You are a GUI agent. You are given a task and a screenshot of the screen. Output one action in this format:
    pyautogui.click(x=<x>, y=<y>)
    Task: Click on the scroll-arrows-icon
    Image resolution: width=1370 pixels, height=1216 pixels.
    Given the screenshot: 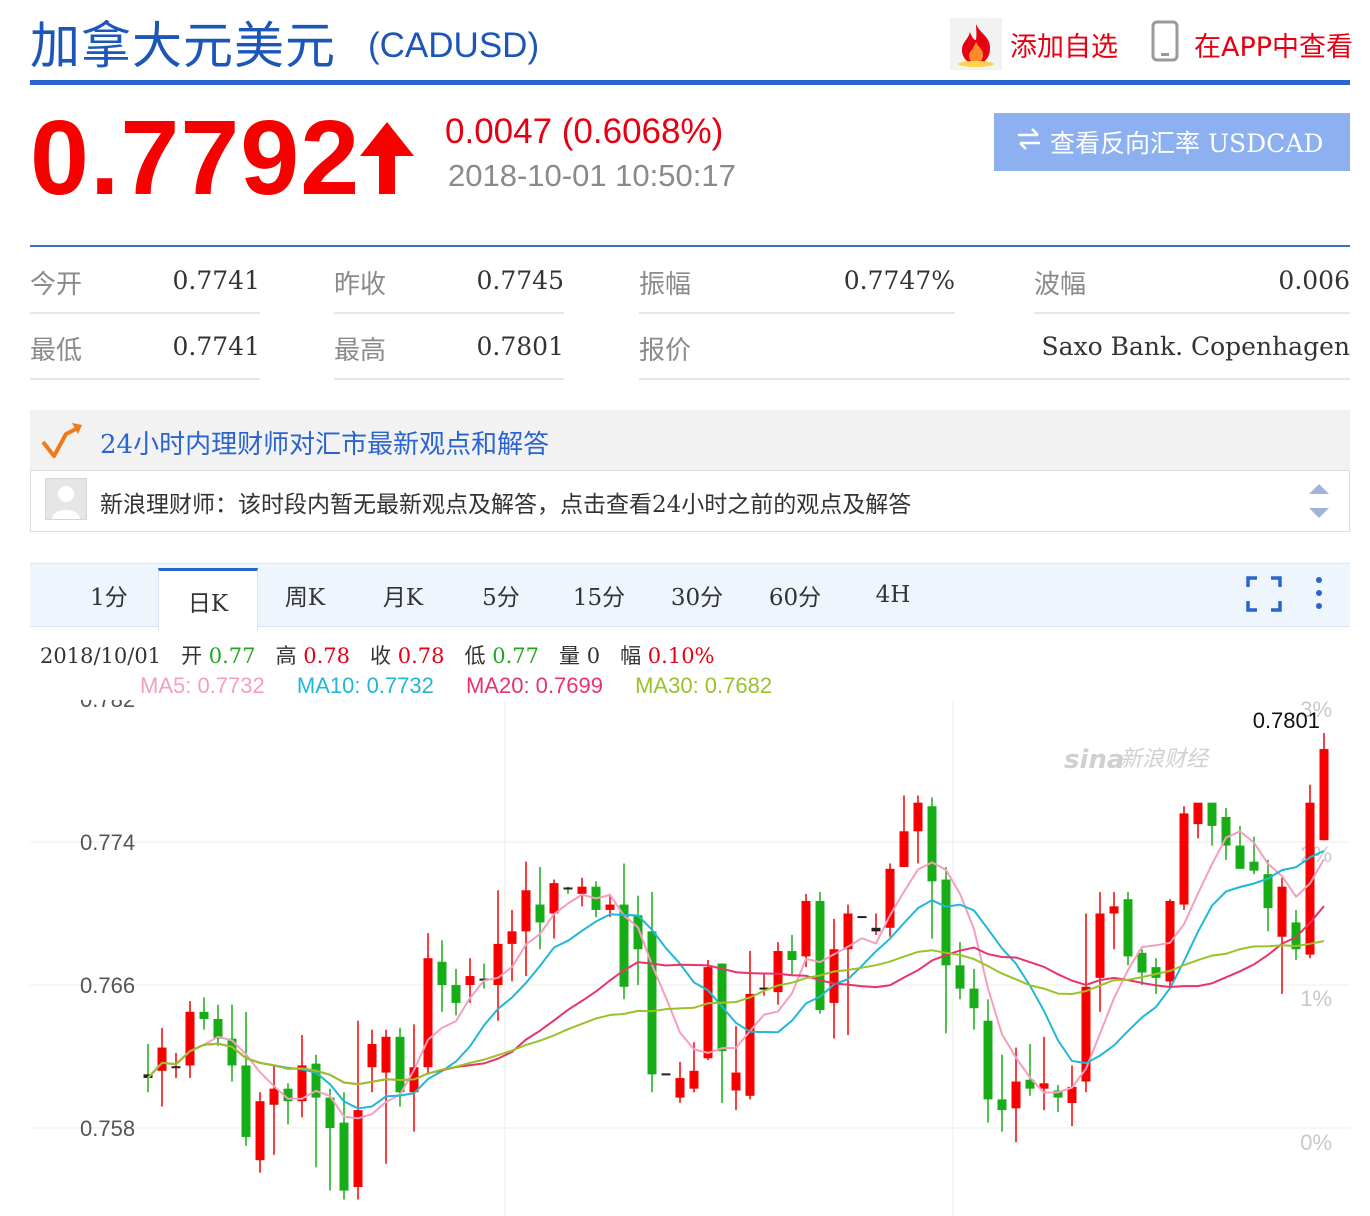 What is the action you would take?
    pyautogui.click(x=1319, y=503)
    